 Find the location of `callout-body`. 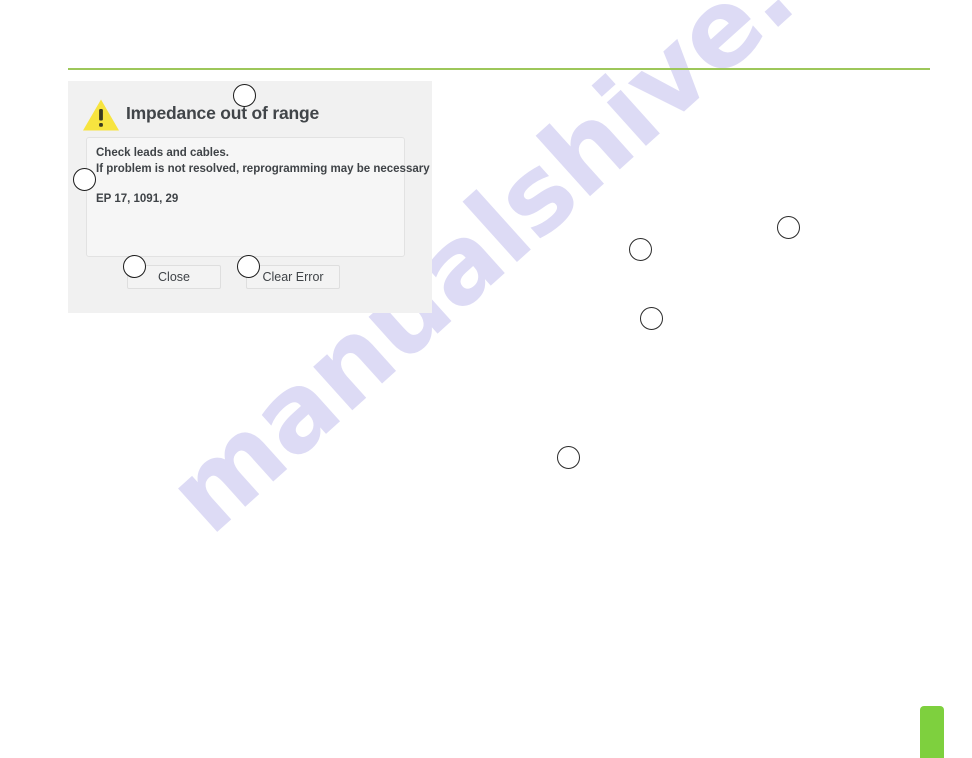

callout-body is located at coordinates (84, 179).